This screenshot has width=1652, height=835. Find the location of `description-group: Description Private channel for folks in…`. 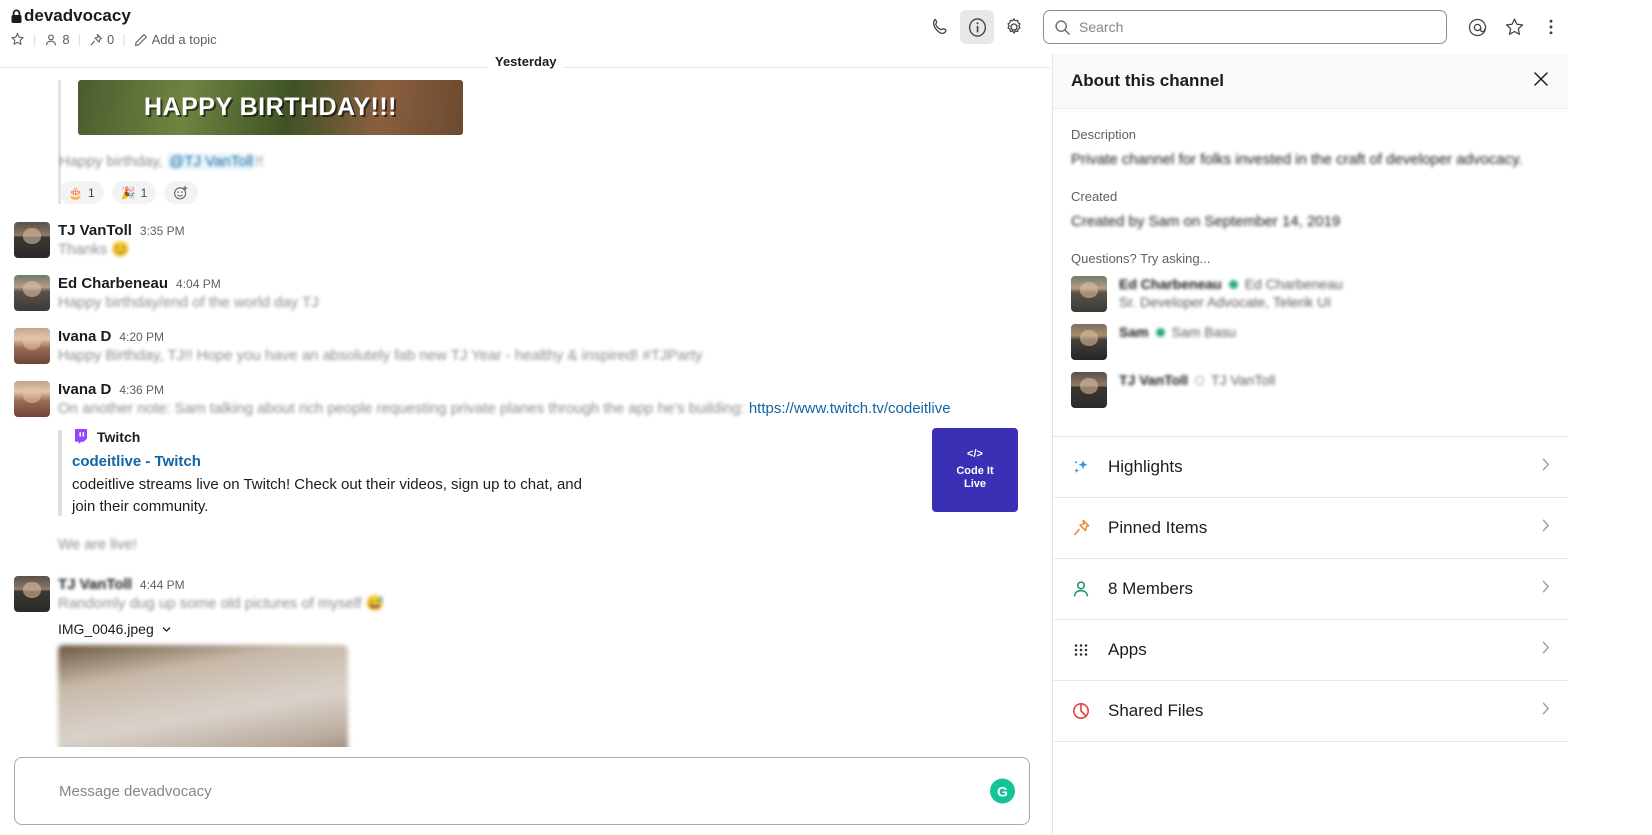

description-group: Description Private channel for folks in… is located at coordinates (1310, 149).